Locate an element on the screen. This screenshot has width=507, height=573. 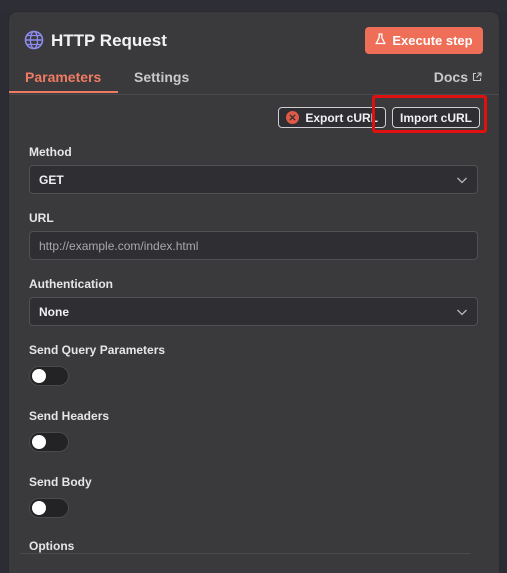
globe-icon is located at coordinates (34, 40).